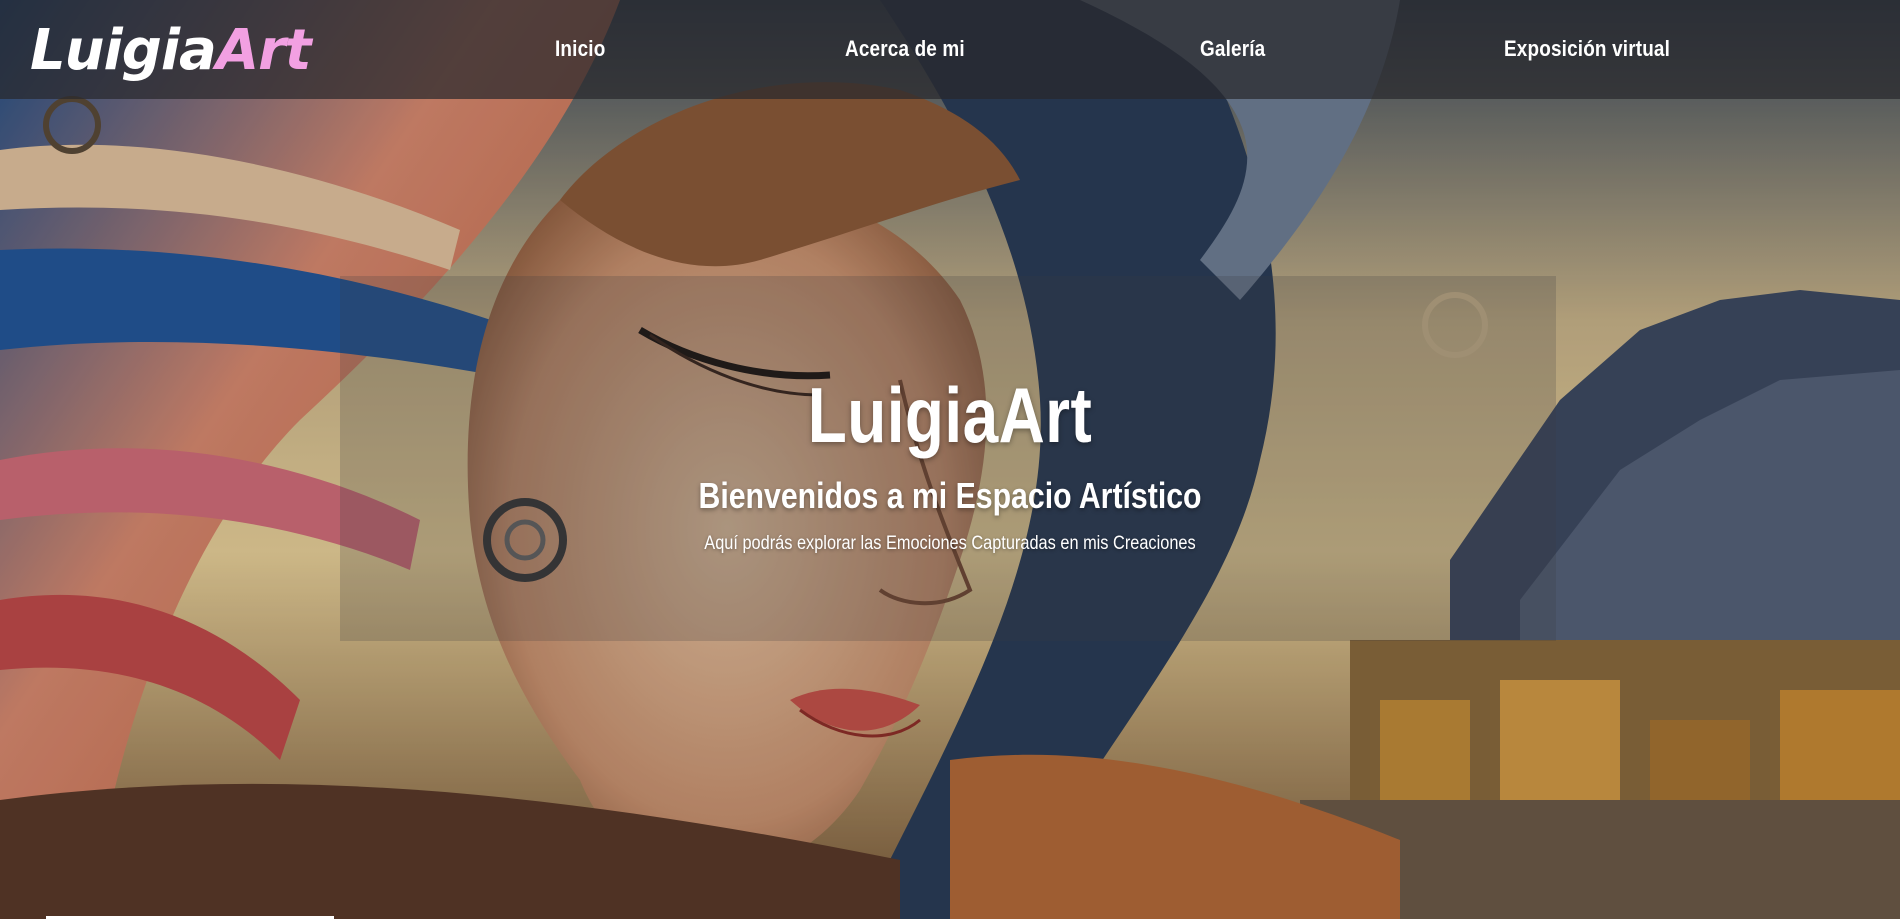  I want to click on nav-link-exposicion-virtual: Exposición virtual, so click(1587, 49).